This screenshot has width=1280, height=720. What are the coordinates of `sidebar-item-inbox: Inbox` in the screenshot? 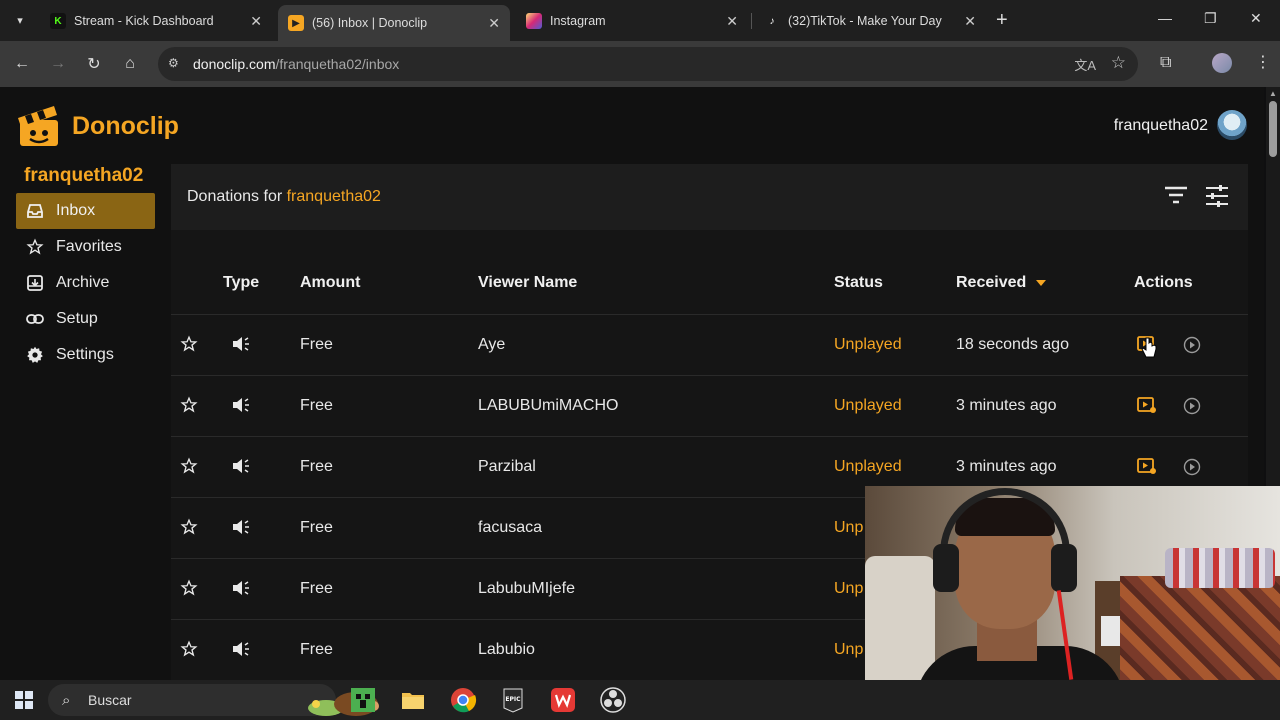 It's located at (85, 211).